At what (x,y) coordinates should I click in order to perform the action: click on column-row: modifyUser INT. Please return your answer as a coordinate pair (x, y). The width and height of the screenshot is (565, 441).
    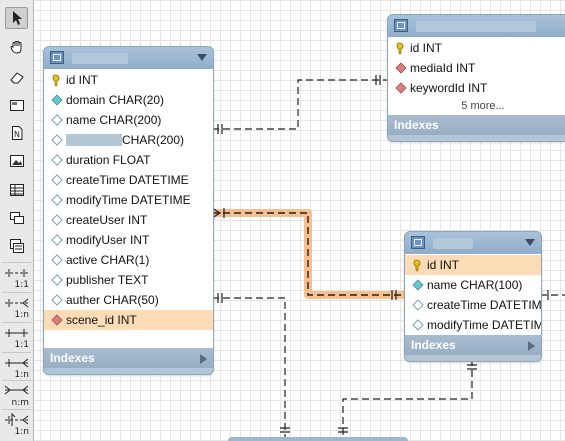
    Looking at the image, I should click on (128, 240).